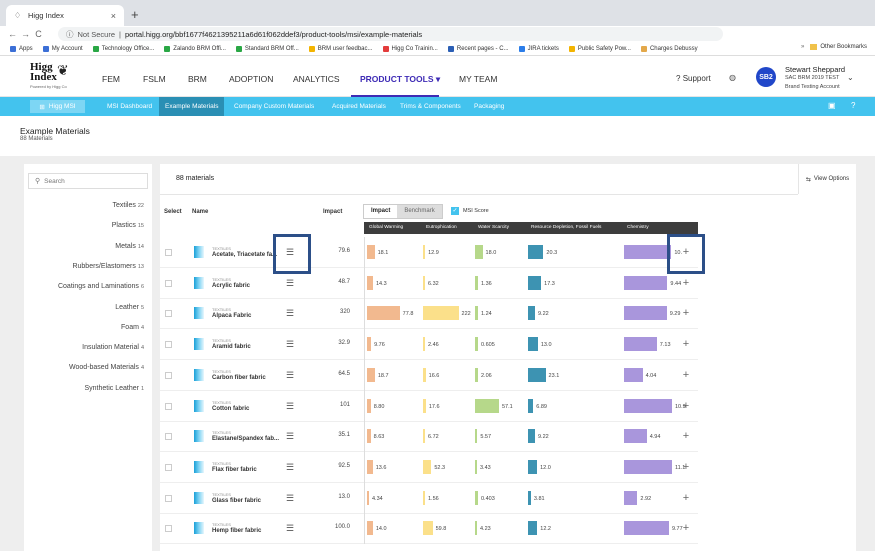  I want to click on category-item: Coatings and Laminations 6, so click(101, 286).